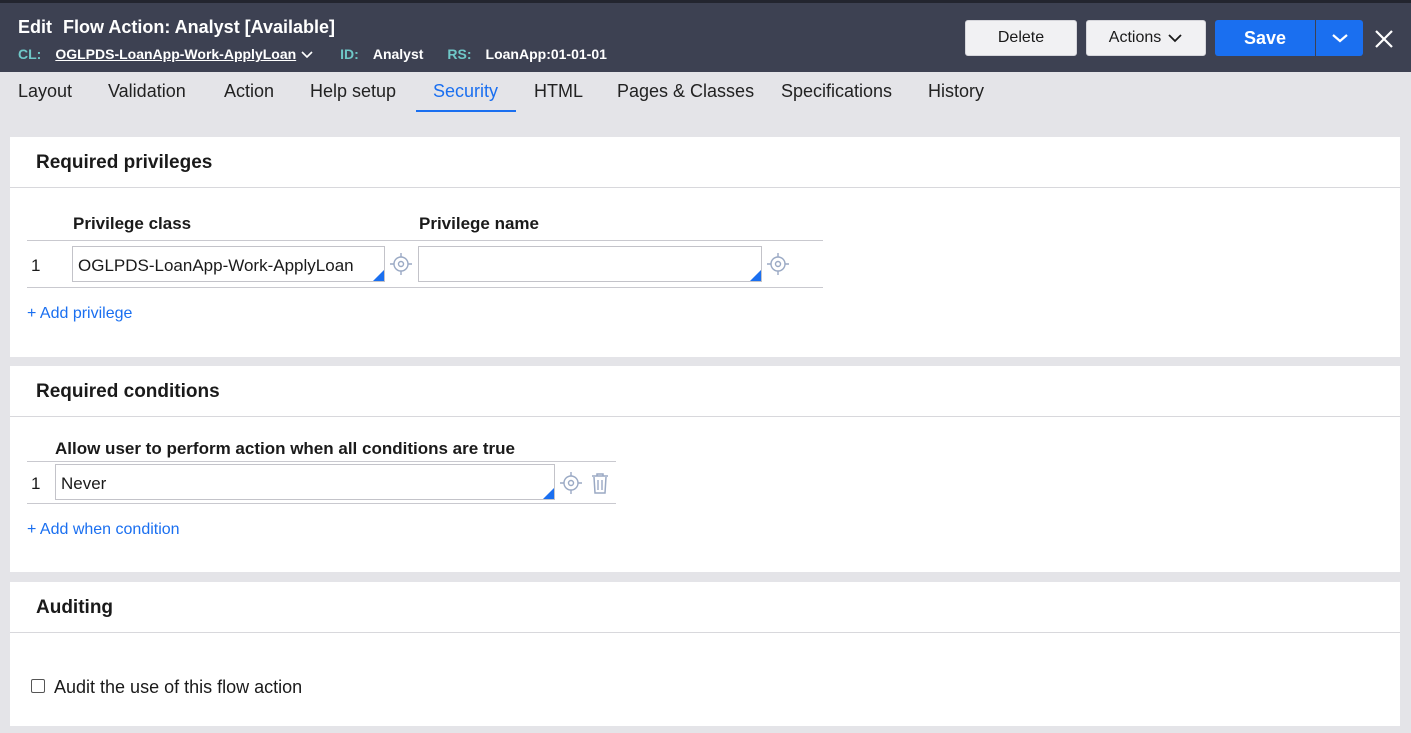 Image resolution: width=1411 pixels, height=733 pixels. Describe the element at coordinates (459, 54) in the screenshot. I see `rs-key: RS:` at that location.